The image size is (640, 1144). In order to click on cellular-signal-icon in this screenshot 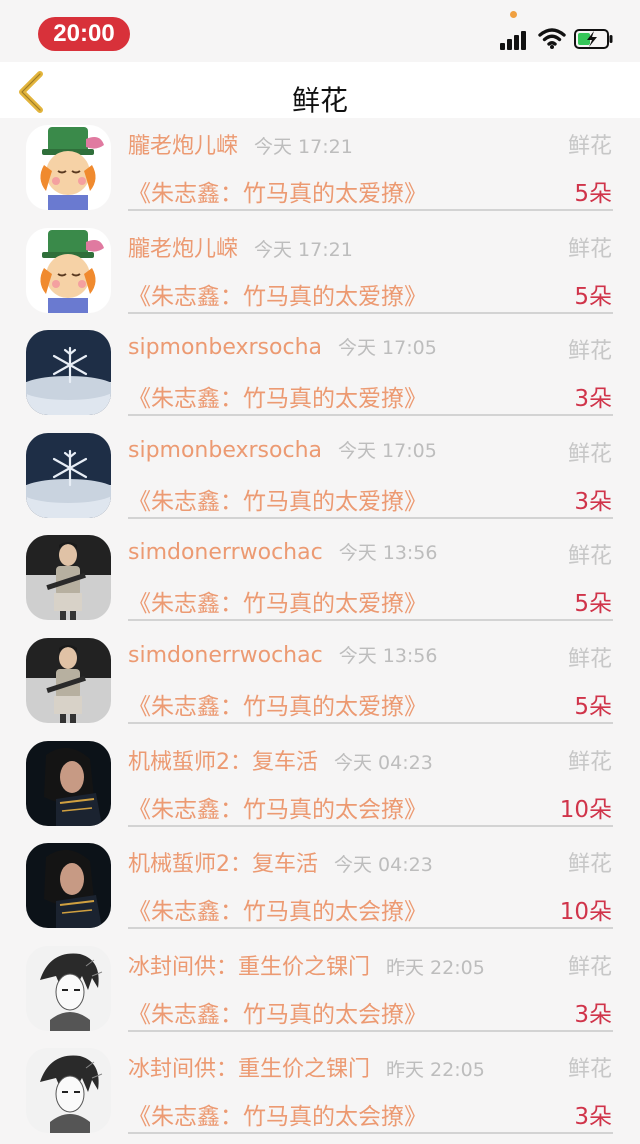, I will do `click(516, 39)`.